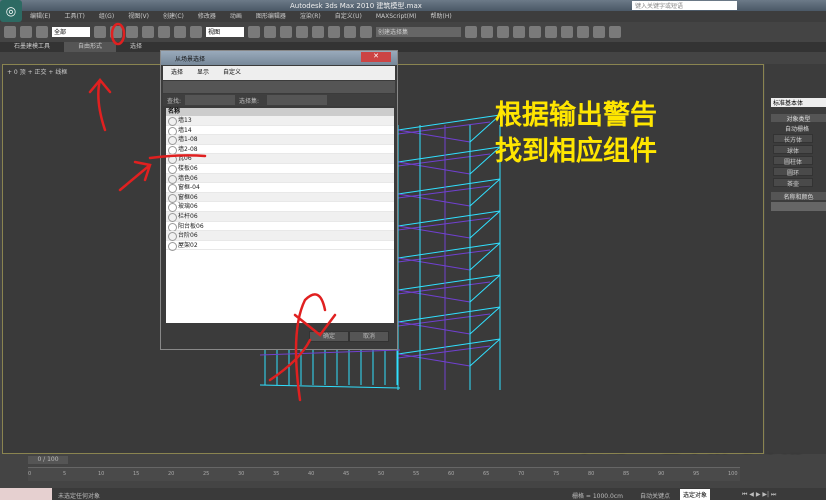 Image resolution: width=826 pixels, height=500 pixels. I want to click on timeline-tick: 90, so click(661, 474).